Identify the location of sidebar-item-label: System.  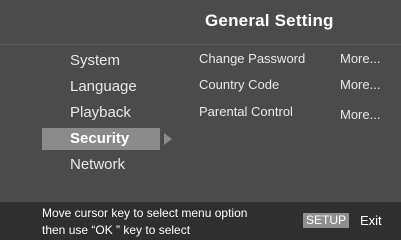
(95, 60).